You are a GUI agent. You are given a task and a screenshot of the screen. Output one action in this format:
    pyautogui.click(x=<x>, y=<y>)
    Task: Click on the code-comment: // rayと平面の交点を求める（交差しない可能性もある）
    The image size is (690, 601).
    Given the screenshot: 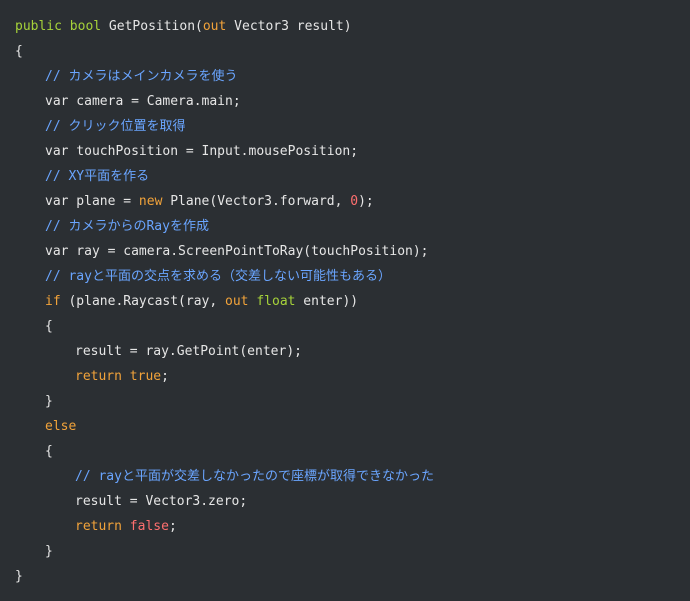 What is the action you would take?
    pyautogui.click(x=218, y=276)
    